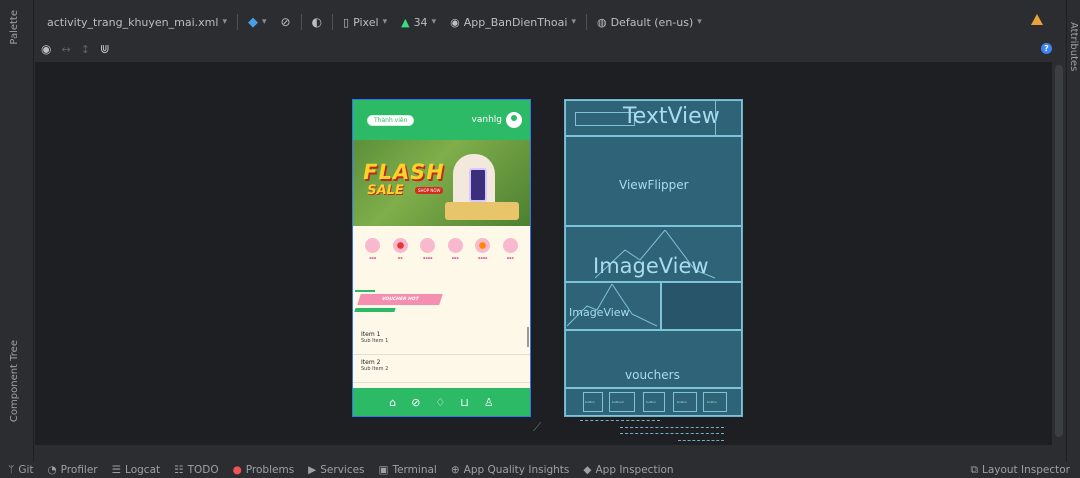  What do you see at coordinates (537, 427) in the screenshot?
I see `resize-handle-icon: ⟋` at bounding box center [537, 427].